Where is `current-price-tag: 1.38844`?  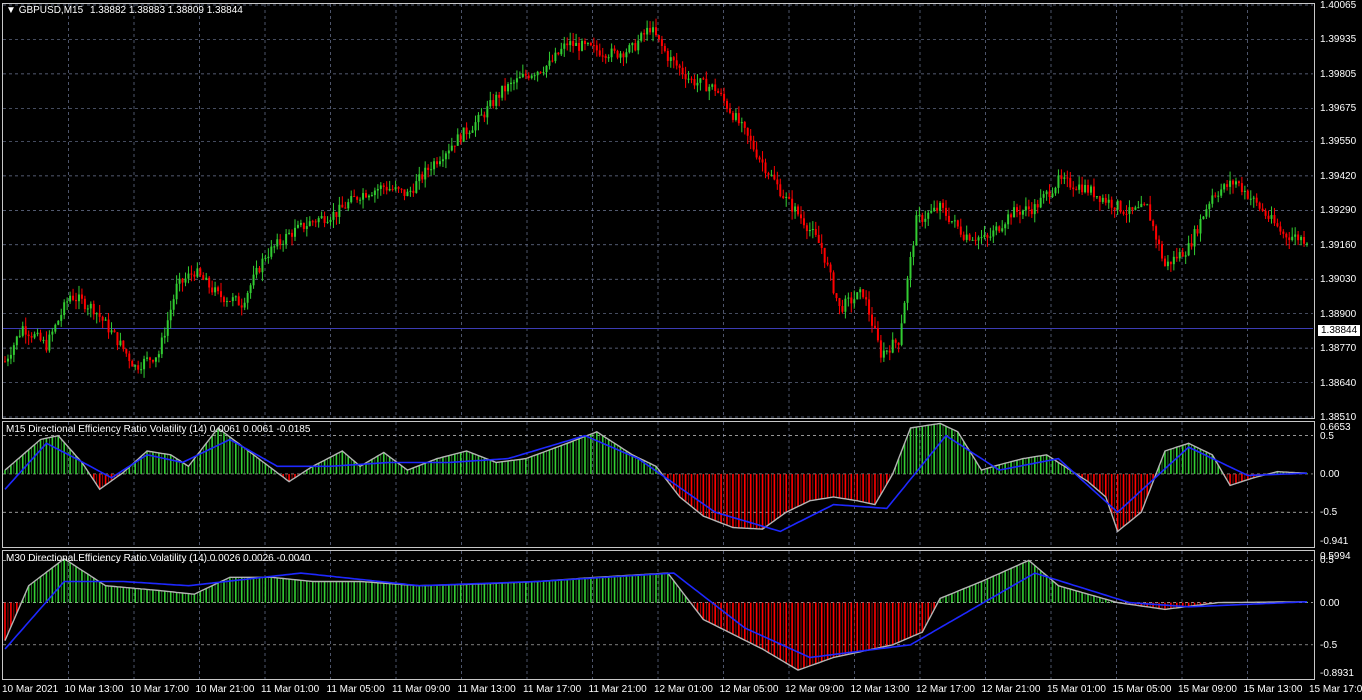
current-price-tag: 1.38844 is located at coordinates (1339, 330).